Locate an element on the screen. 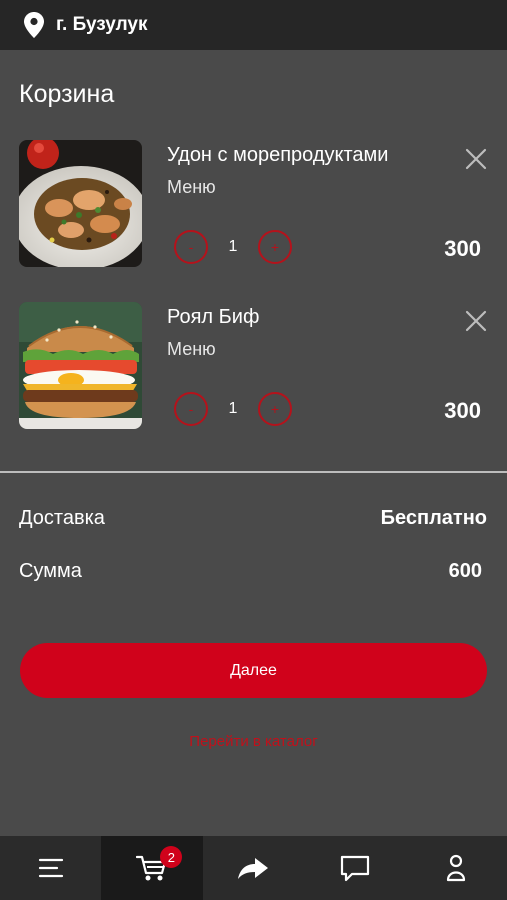 The image size is (507, 900). tab-menu is located at coordinates (50, 868).